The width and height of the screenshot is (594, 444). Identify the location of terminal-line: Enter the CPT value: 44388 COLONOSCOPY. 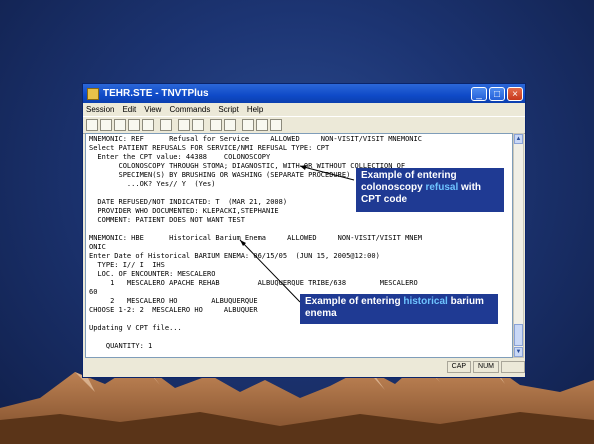
(180, 157).